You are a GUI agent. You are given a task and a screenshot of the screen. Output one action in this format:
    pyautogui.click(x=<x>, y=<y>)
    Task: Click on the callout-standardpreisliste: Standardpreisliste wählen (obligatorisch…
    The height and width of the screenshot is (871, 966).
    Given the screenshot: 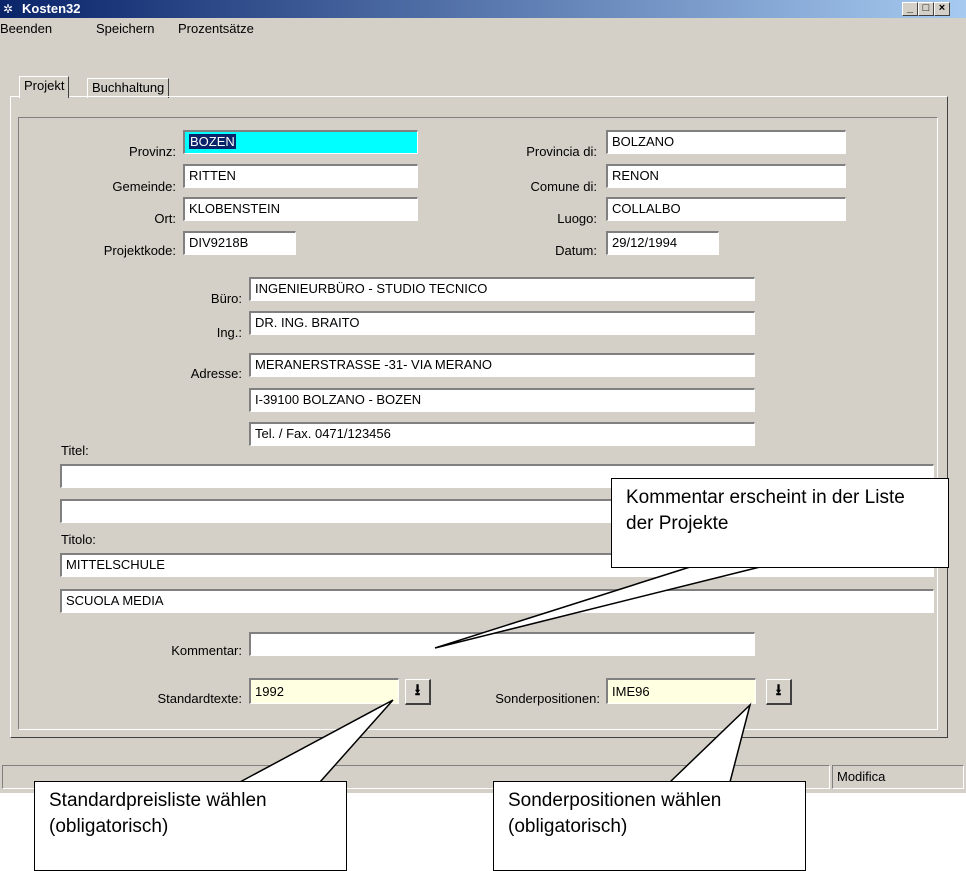 What is the action you would take?
    pyautogui.click(x=190, y=826)
    